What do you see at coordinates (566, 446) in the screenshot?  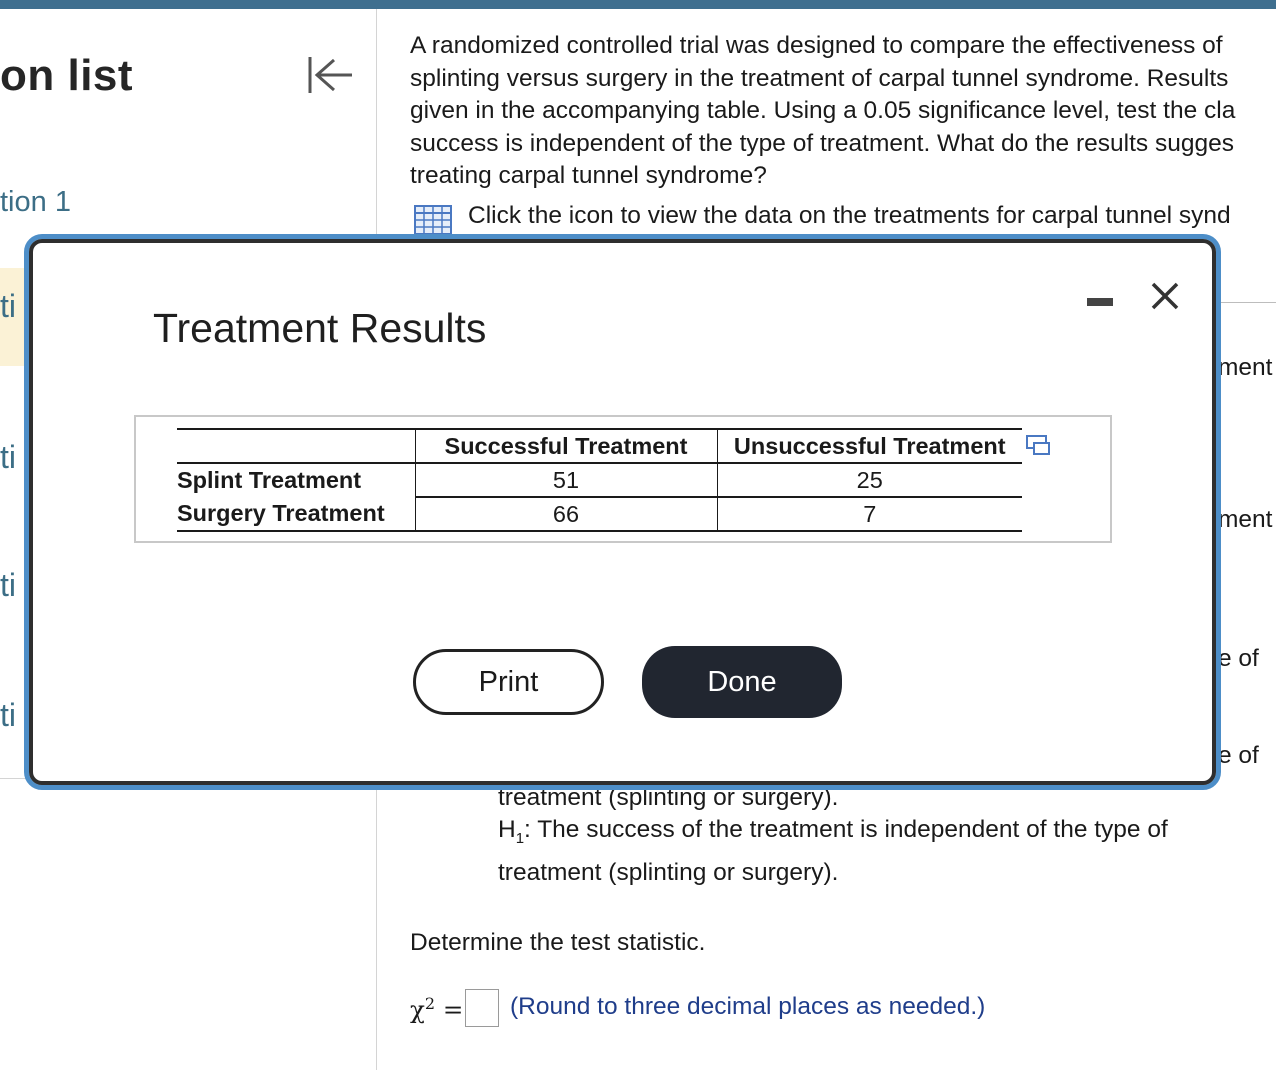 I see `column-header-successful: Successful Treatment` at bounding box center [566, 446].